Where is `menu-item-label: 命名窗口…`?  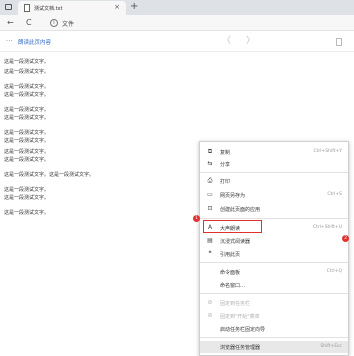
menu-item-label: 命名窗口… is located at coordinates (233, 286).